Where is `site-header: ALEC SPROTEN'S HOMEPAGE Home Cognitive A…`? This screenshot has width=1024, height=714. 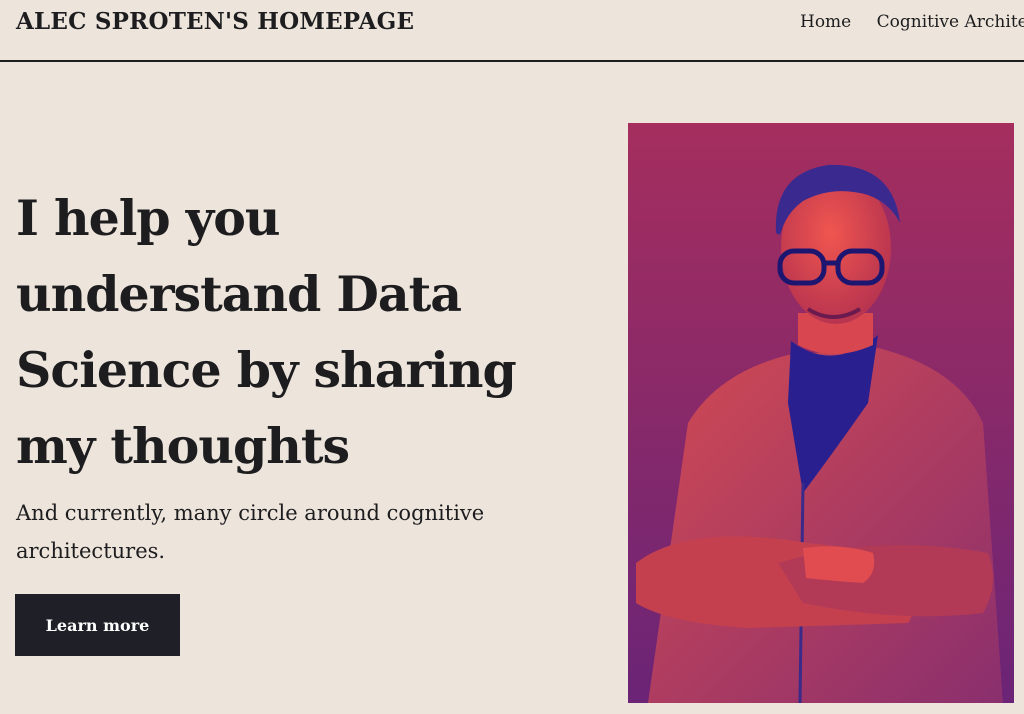 site-header: ALEC SPROTEN'S HOMEPAGE Home Cognitive A… is located at coordinates (512, 31).